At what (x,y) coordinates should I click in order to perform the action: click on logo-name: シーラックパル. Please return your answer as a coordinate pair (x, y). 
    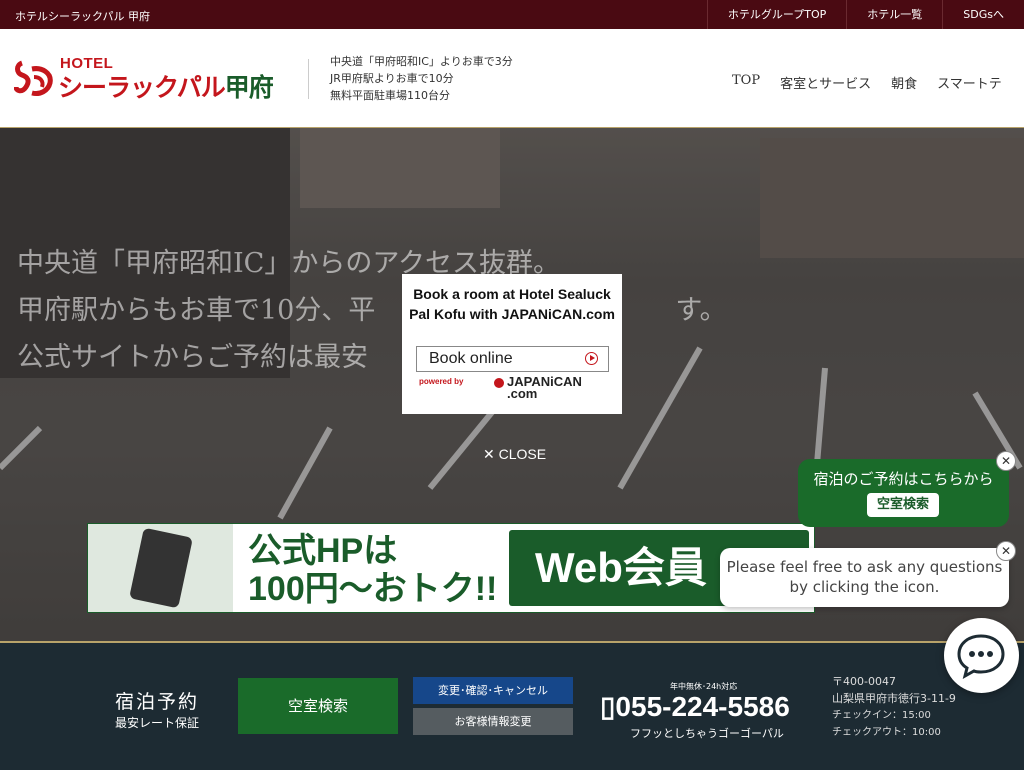
    Looking at the image, I should click on (142, 88).